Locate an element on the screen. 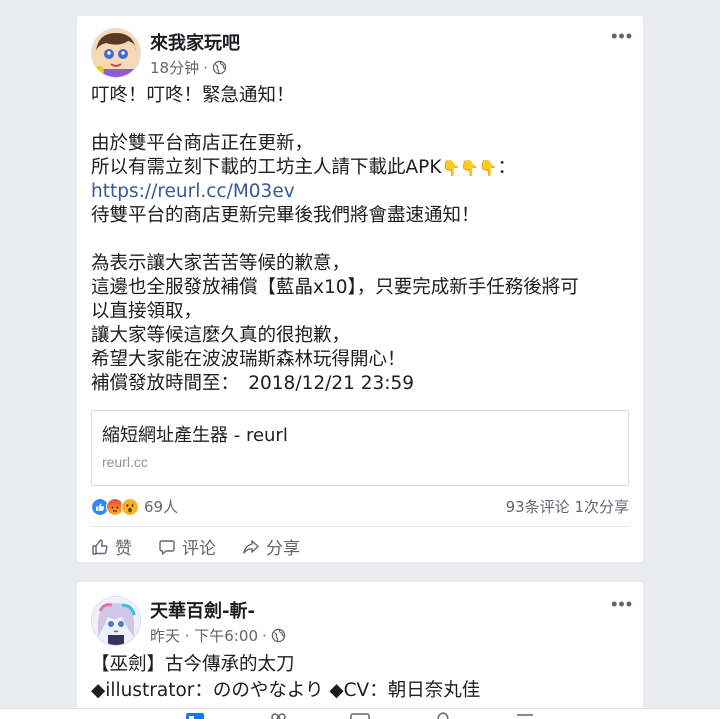 This screenshot has width=720, height=719. post-line: 【巫劍】古今傳承的太刀 is located at coordinates (193, 664).